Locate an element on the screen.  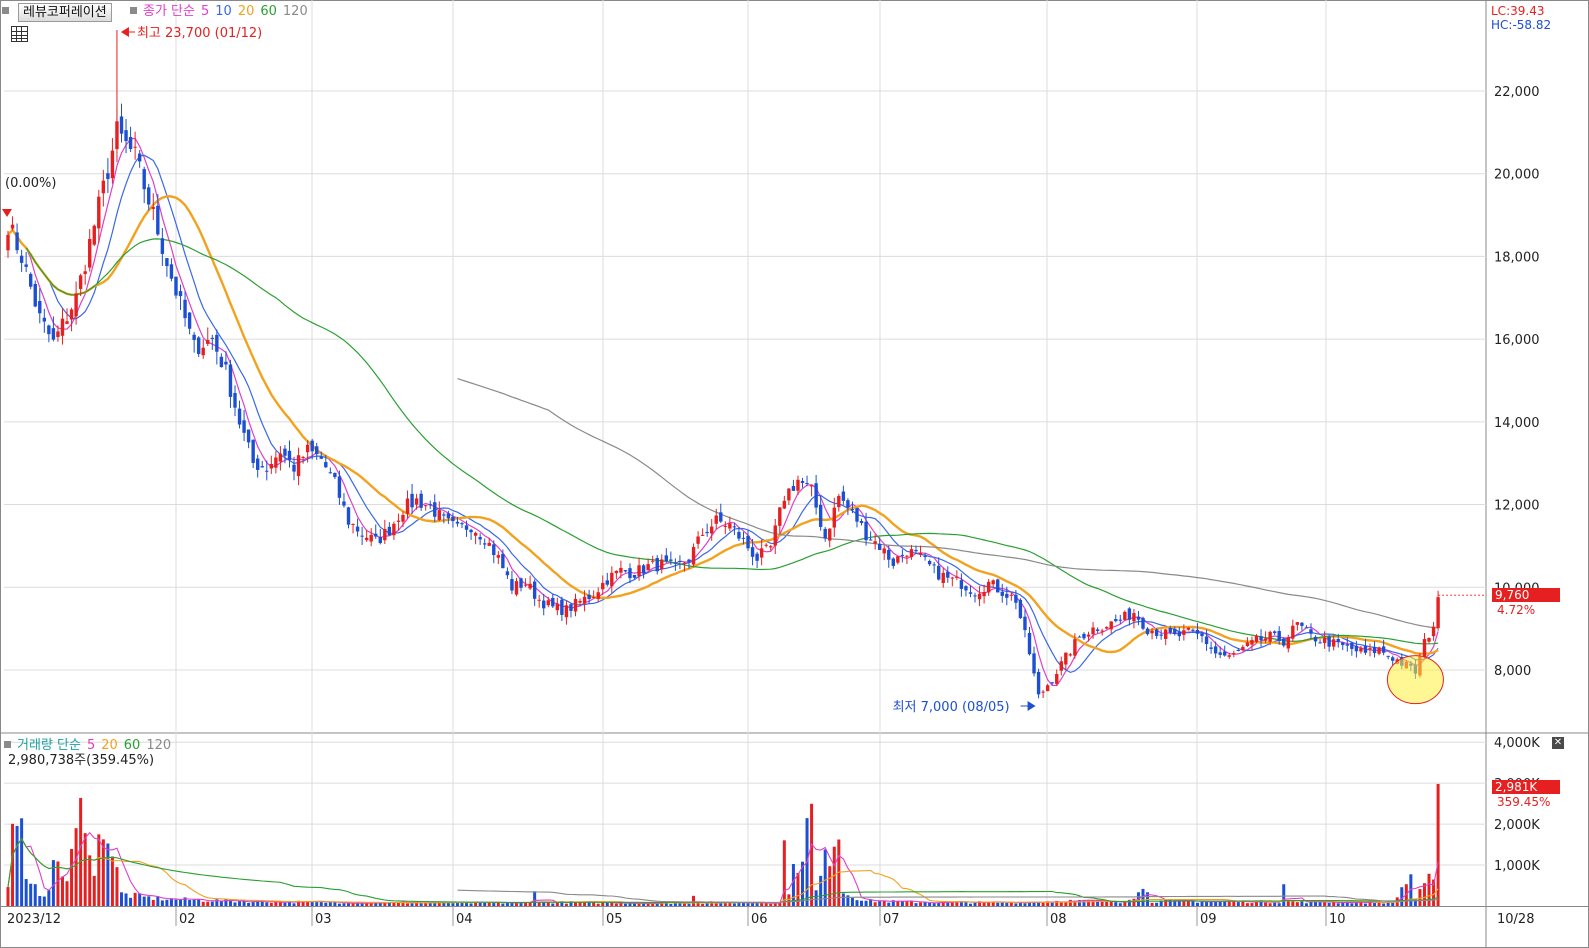
stock-name-button: 레뷰코퍼레이션 is located at coordinates (65, 12).